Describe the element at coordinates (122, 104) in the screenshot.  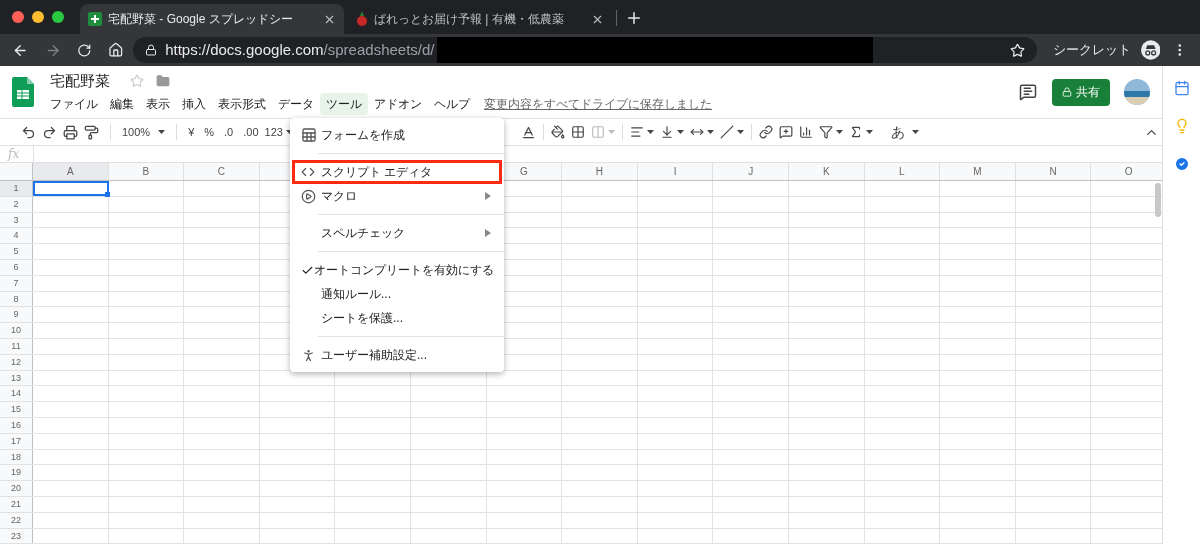
I see `menu-item: 編集` at that location.